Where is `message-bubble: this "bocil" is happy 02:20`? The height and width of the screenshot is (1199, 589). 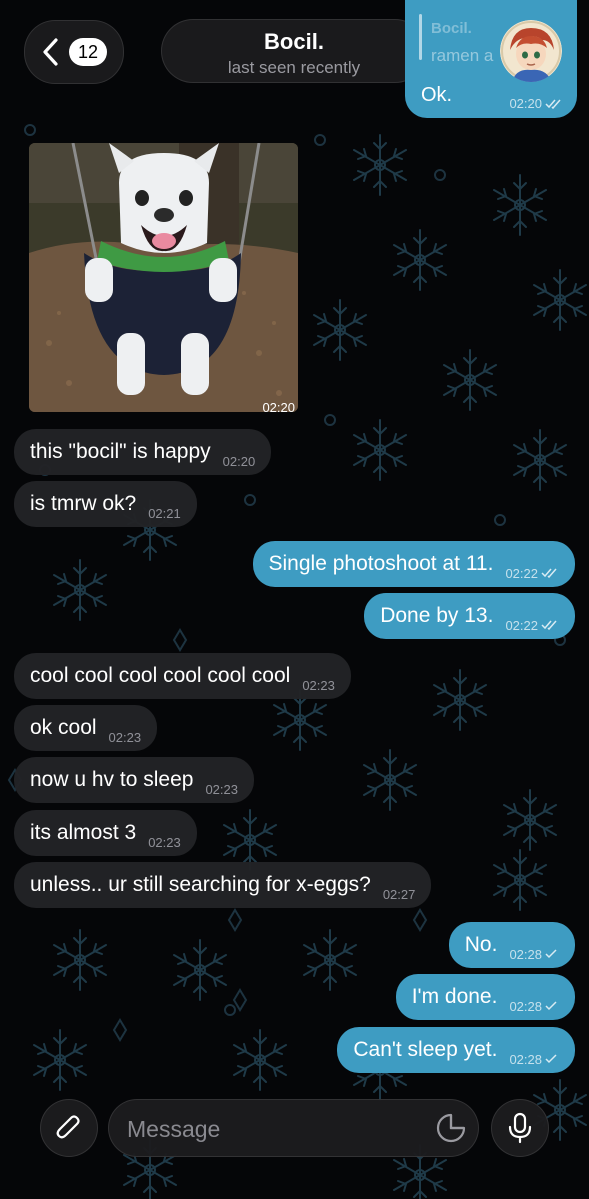 message-bubble: this "bocil" is happy 02:20 is located at coordinates (143, 452).